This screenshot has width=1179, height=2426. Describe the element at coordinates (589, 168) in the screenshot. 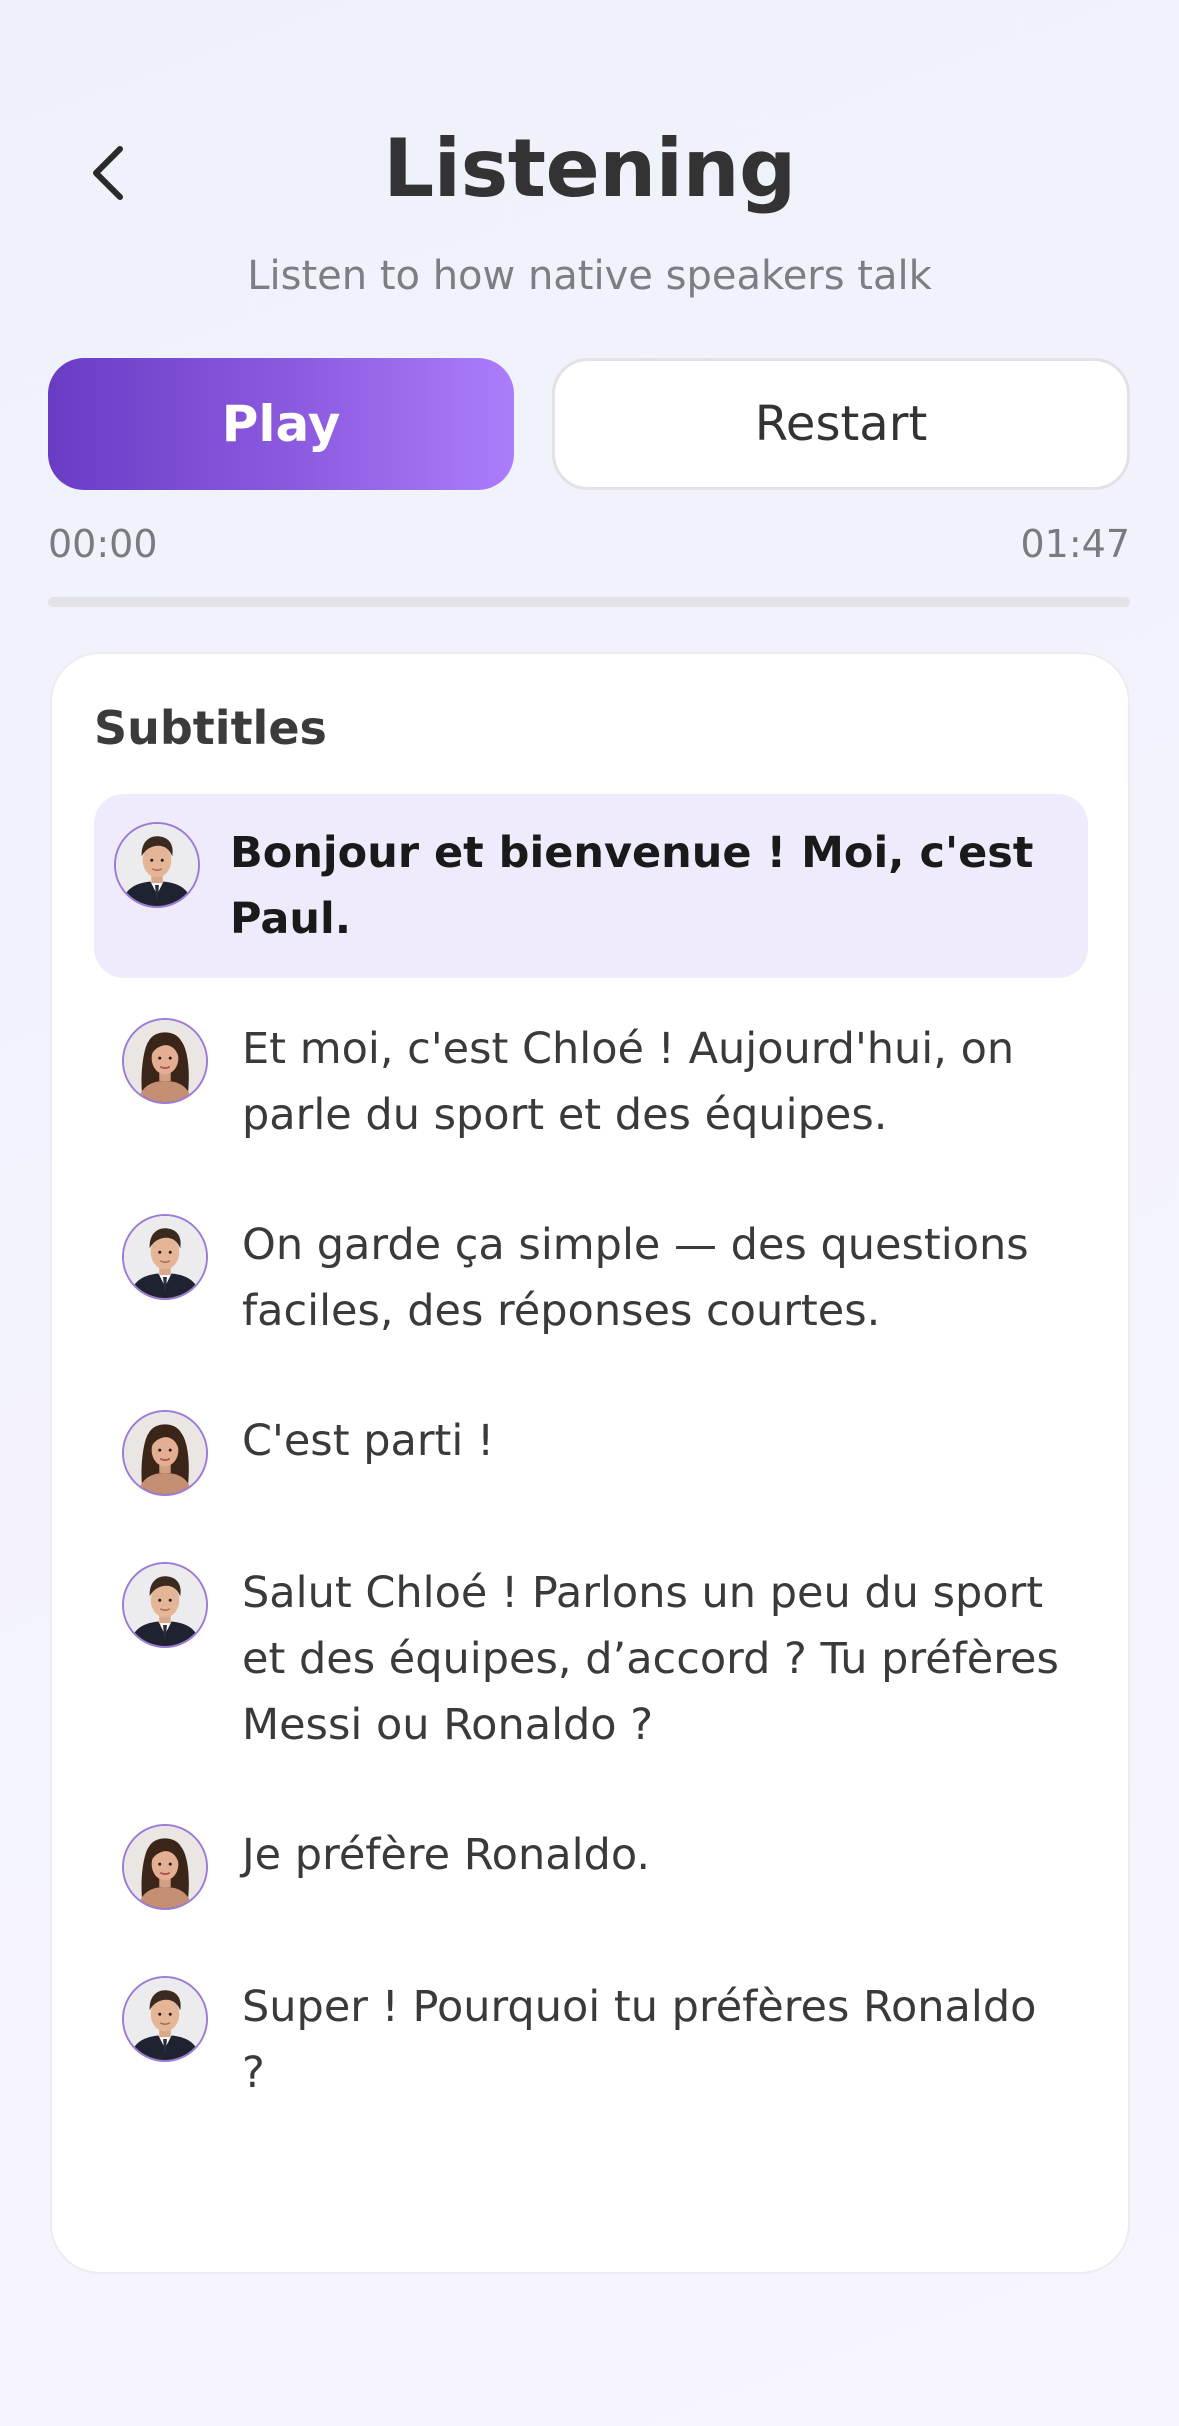

I see `page-title: Listening` at that location.